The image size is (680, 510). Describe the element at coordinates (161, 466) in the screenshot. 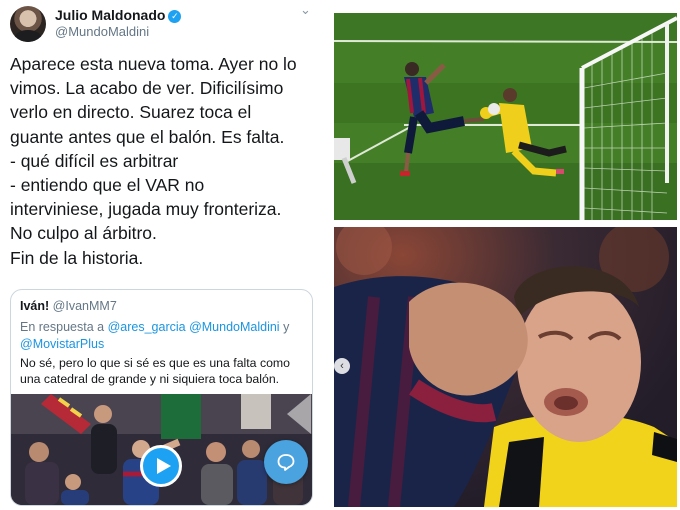

I see `play-icon` at that location.